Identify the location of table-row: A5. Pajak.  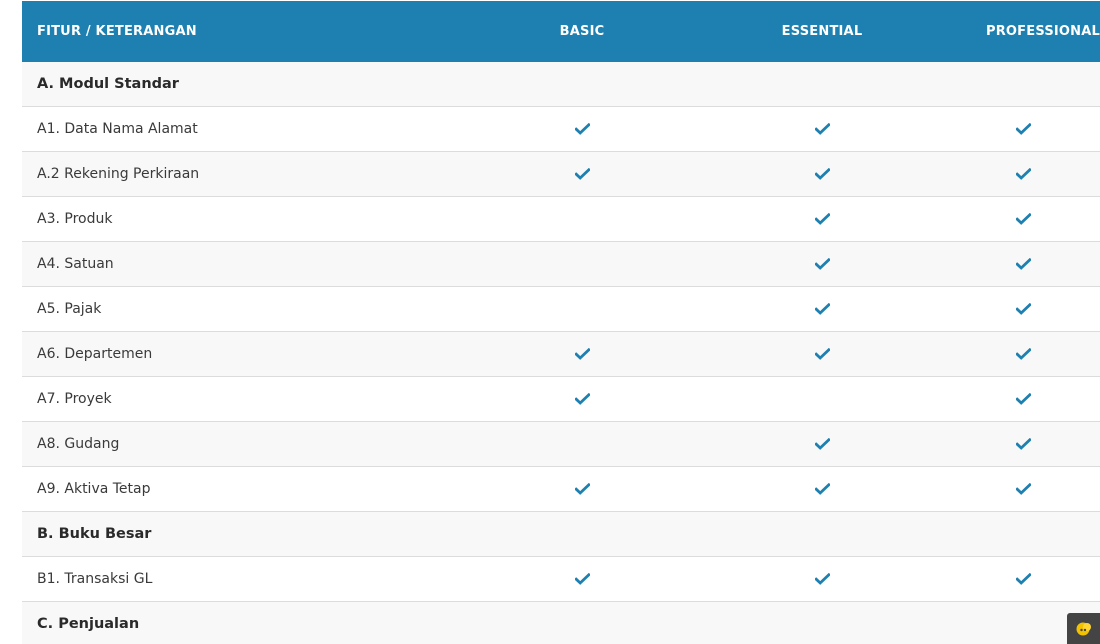
(561, 309).